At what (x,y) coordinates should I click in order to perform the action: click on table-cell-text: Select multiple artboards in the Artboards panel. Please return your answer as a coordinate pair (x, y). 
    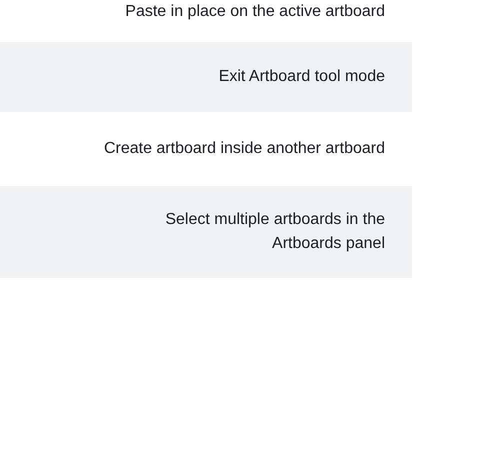
    Looking at the image, I should click on (274, 232).